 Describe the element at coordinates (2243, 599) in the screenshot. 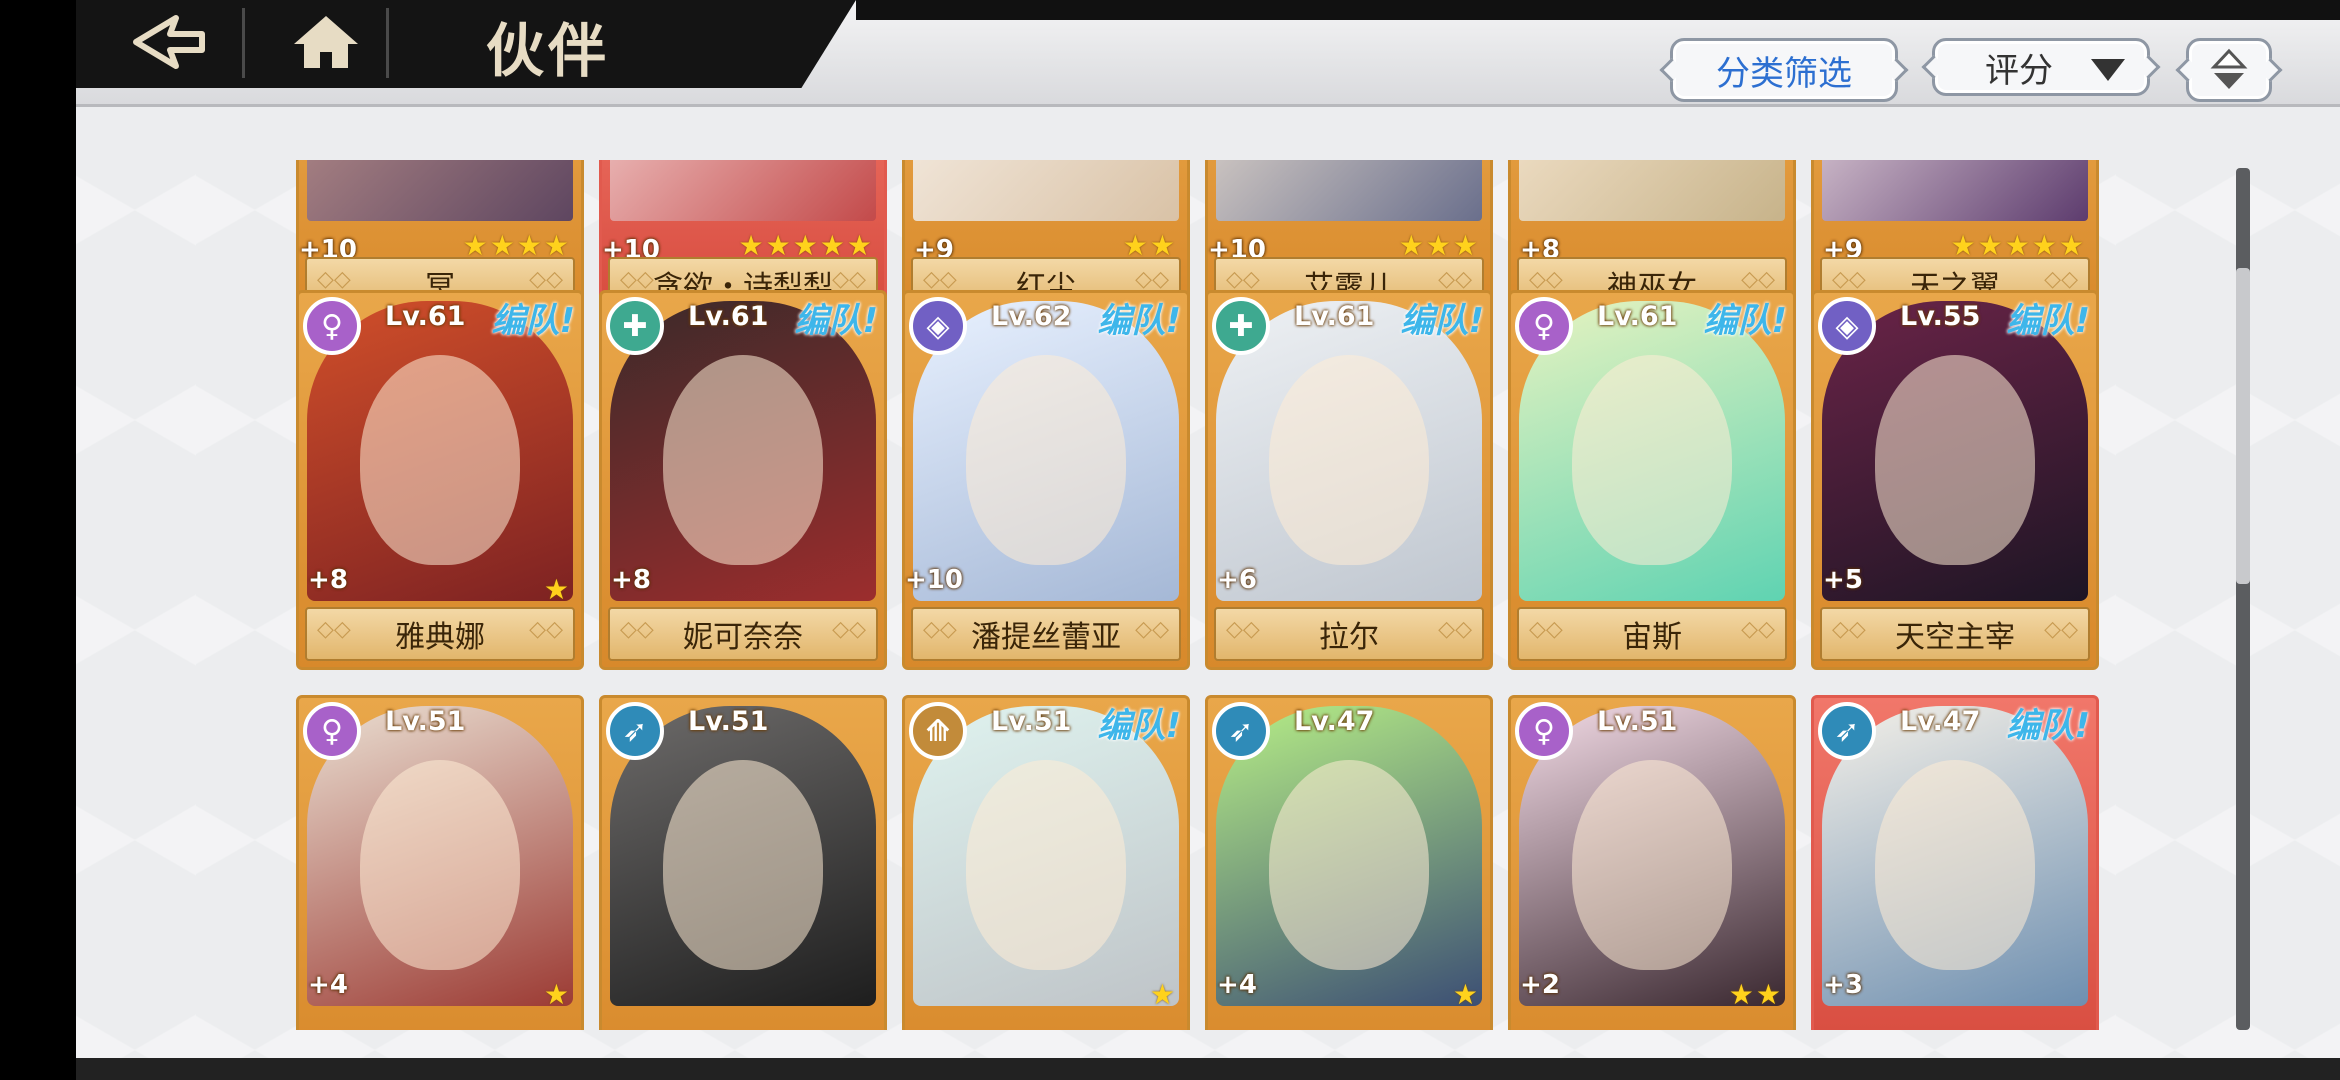

I see `scrollbar` at that location.